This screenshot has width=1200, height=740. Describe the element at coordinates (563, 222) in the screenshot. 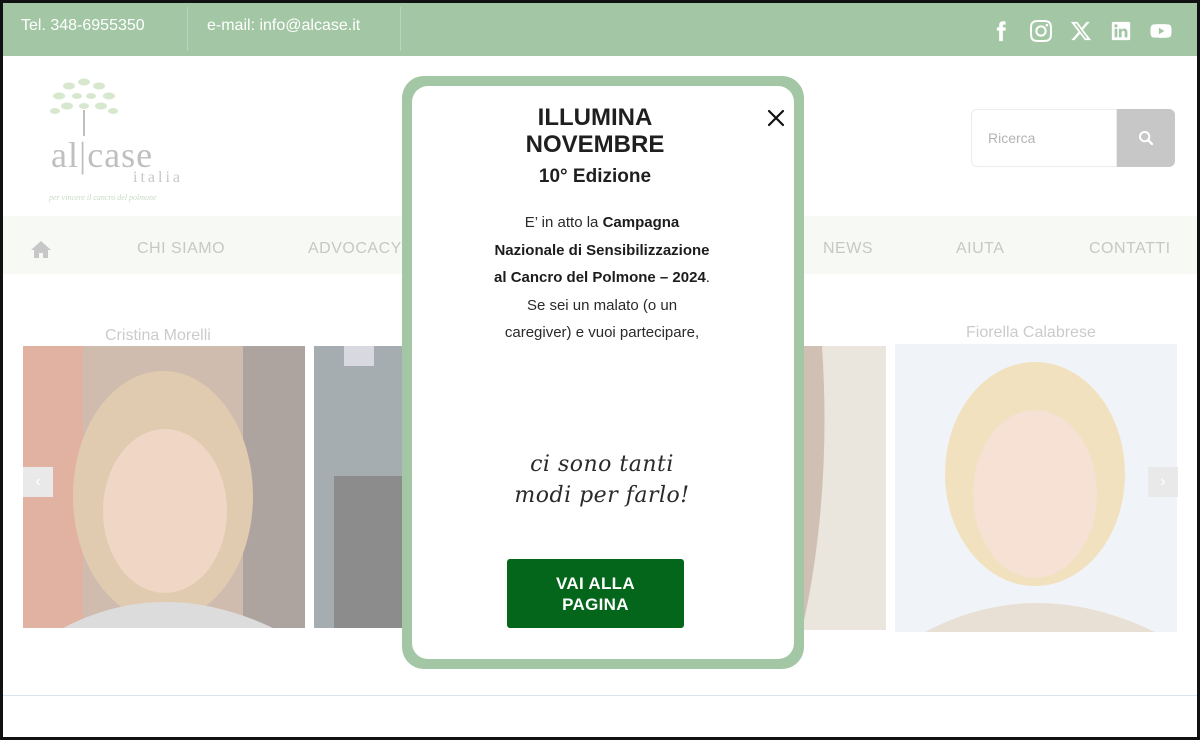

I see `popup-body-intro: E’ in atto la` at that location.